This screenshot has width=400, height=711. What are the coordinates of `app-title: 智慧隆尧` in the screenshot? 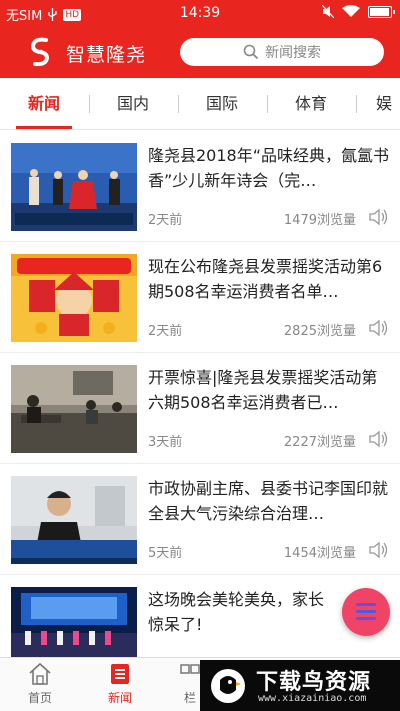 It's located at (106, 55).